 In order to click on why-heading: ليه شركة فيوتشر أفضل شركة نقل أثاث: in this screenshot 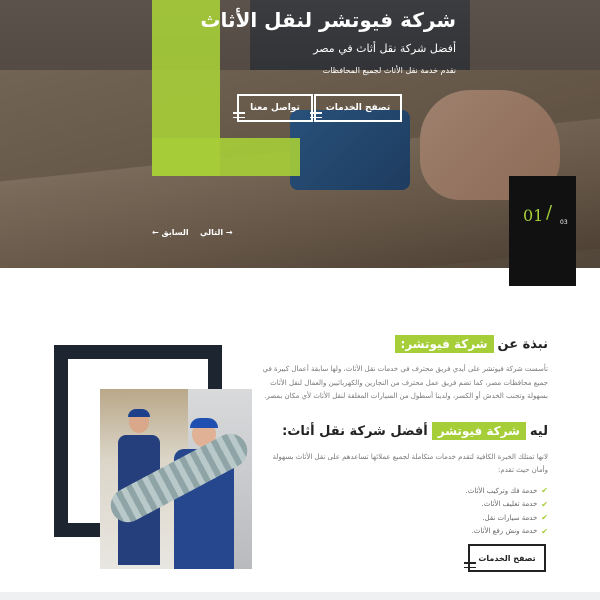, I will do `click(415, 431)`.